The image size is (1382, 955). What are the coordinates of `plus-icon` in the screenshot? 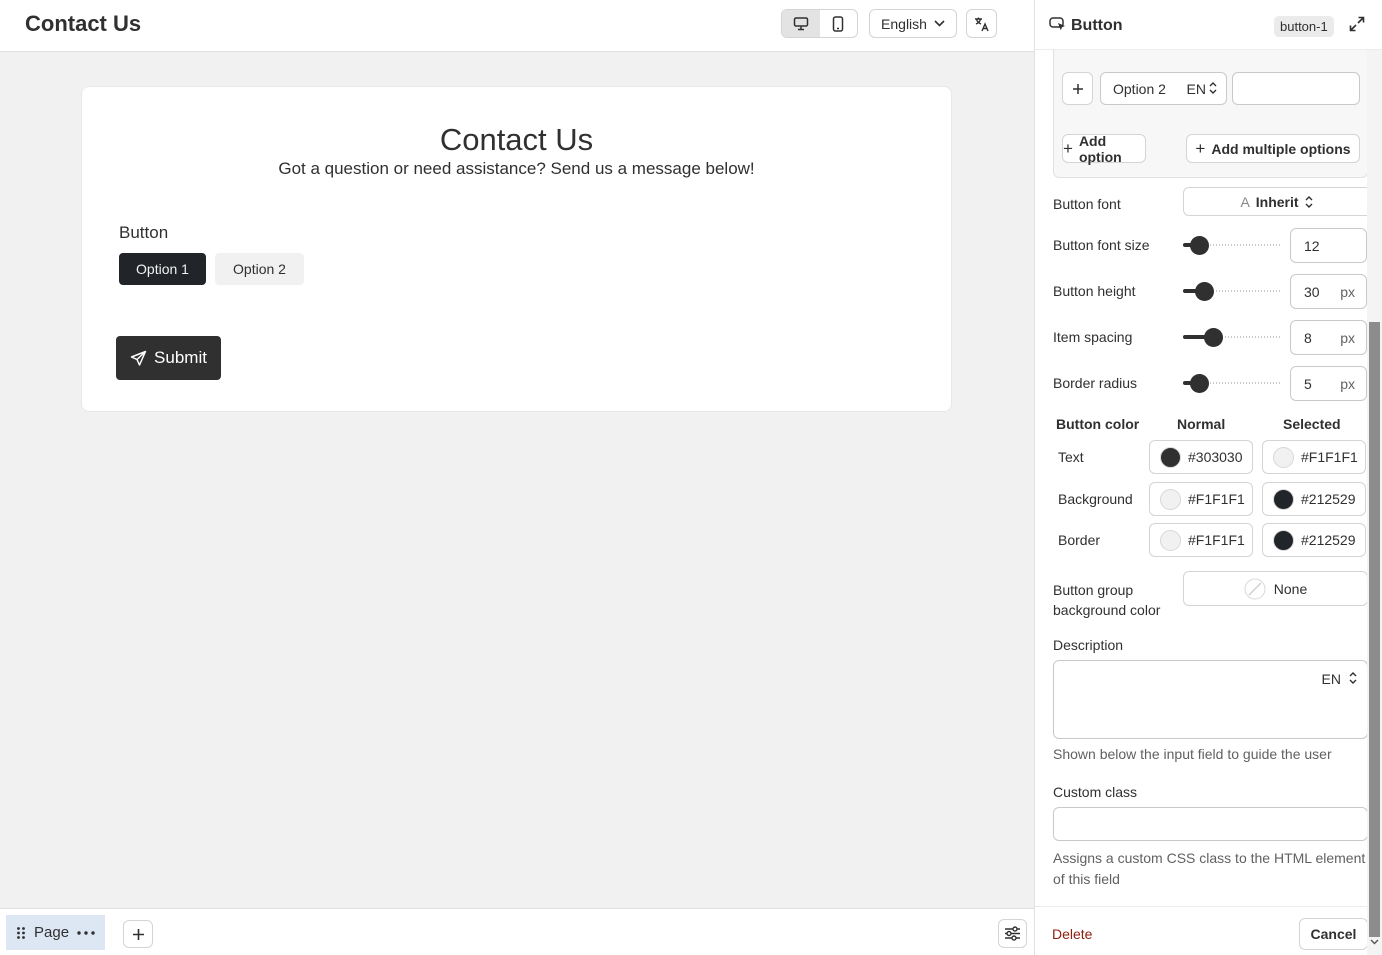 It's located at (138, 934).